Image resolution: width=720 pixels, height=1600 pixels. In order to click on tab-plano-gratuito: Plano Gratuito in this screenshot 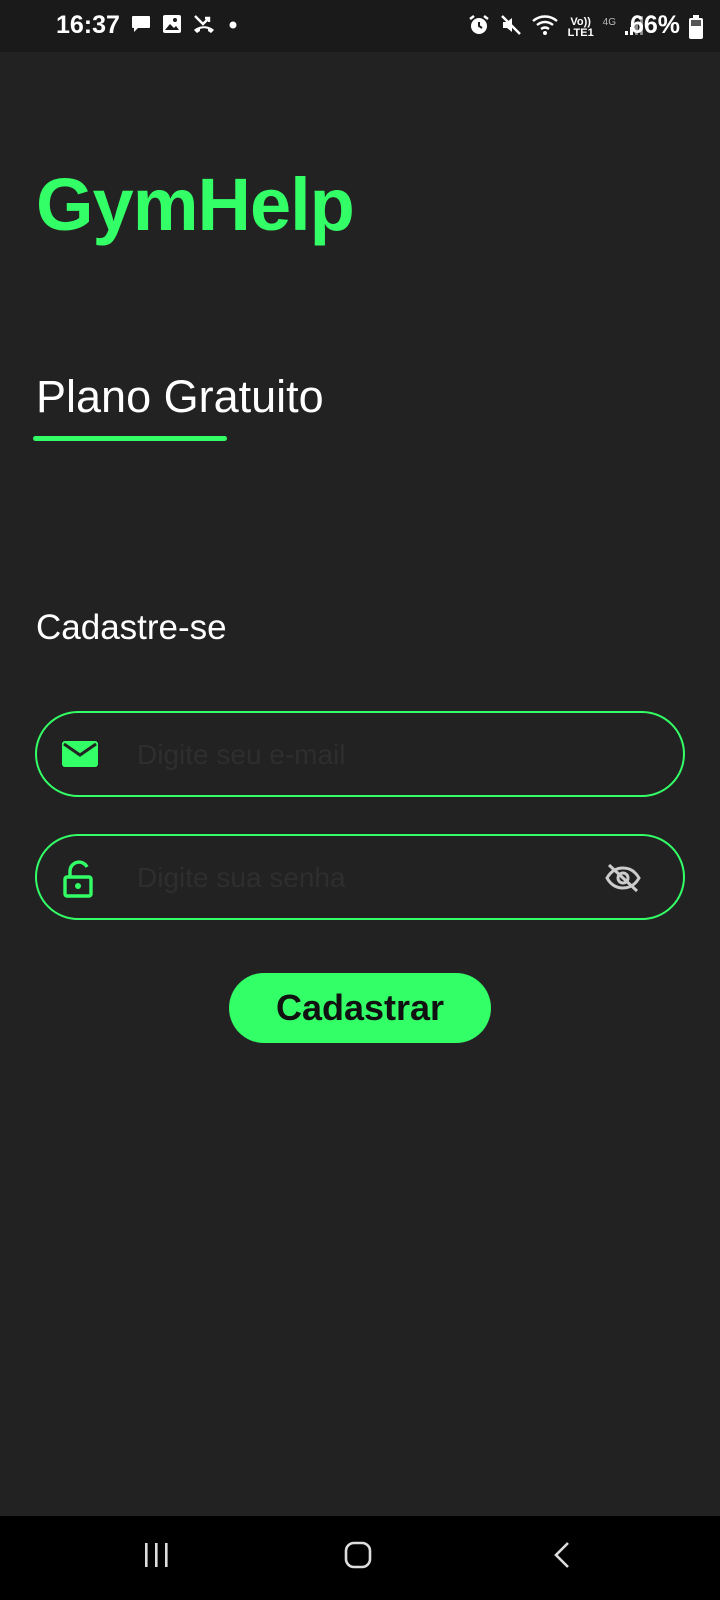, I will do `click(180, 397)`.